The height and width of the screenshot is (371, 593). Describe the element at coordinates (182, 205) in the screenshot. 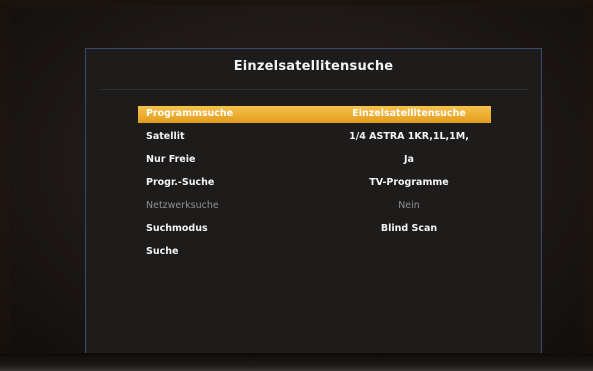

I see `row-label: Netzwerksuche` at that location.